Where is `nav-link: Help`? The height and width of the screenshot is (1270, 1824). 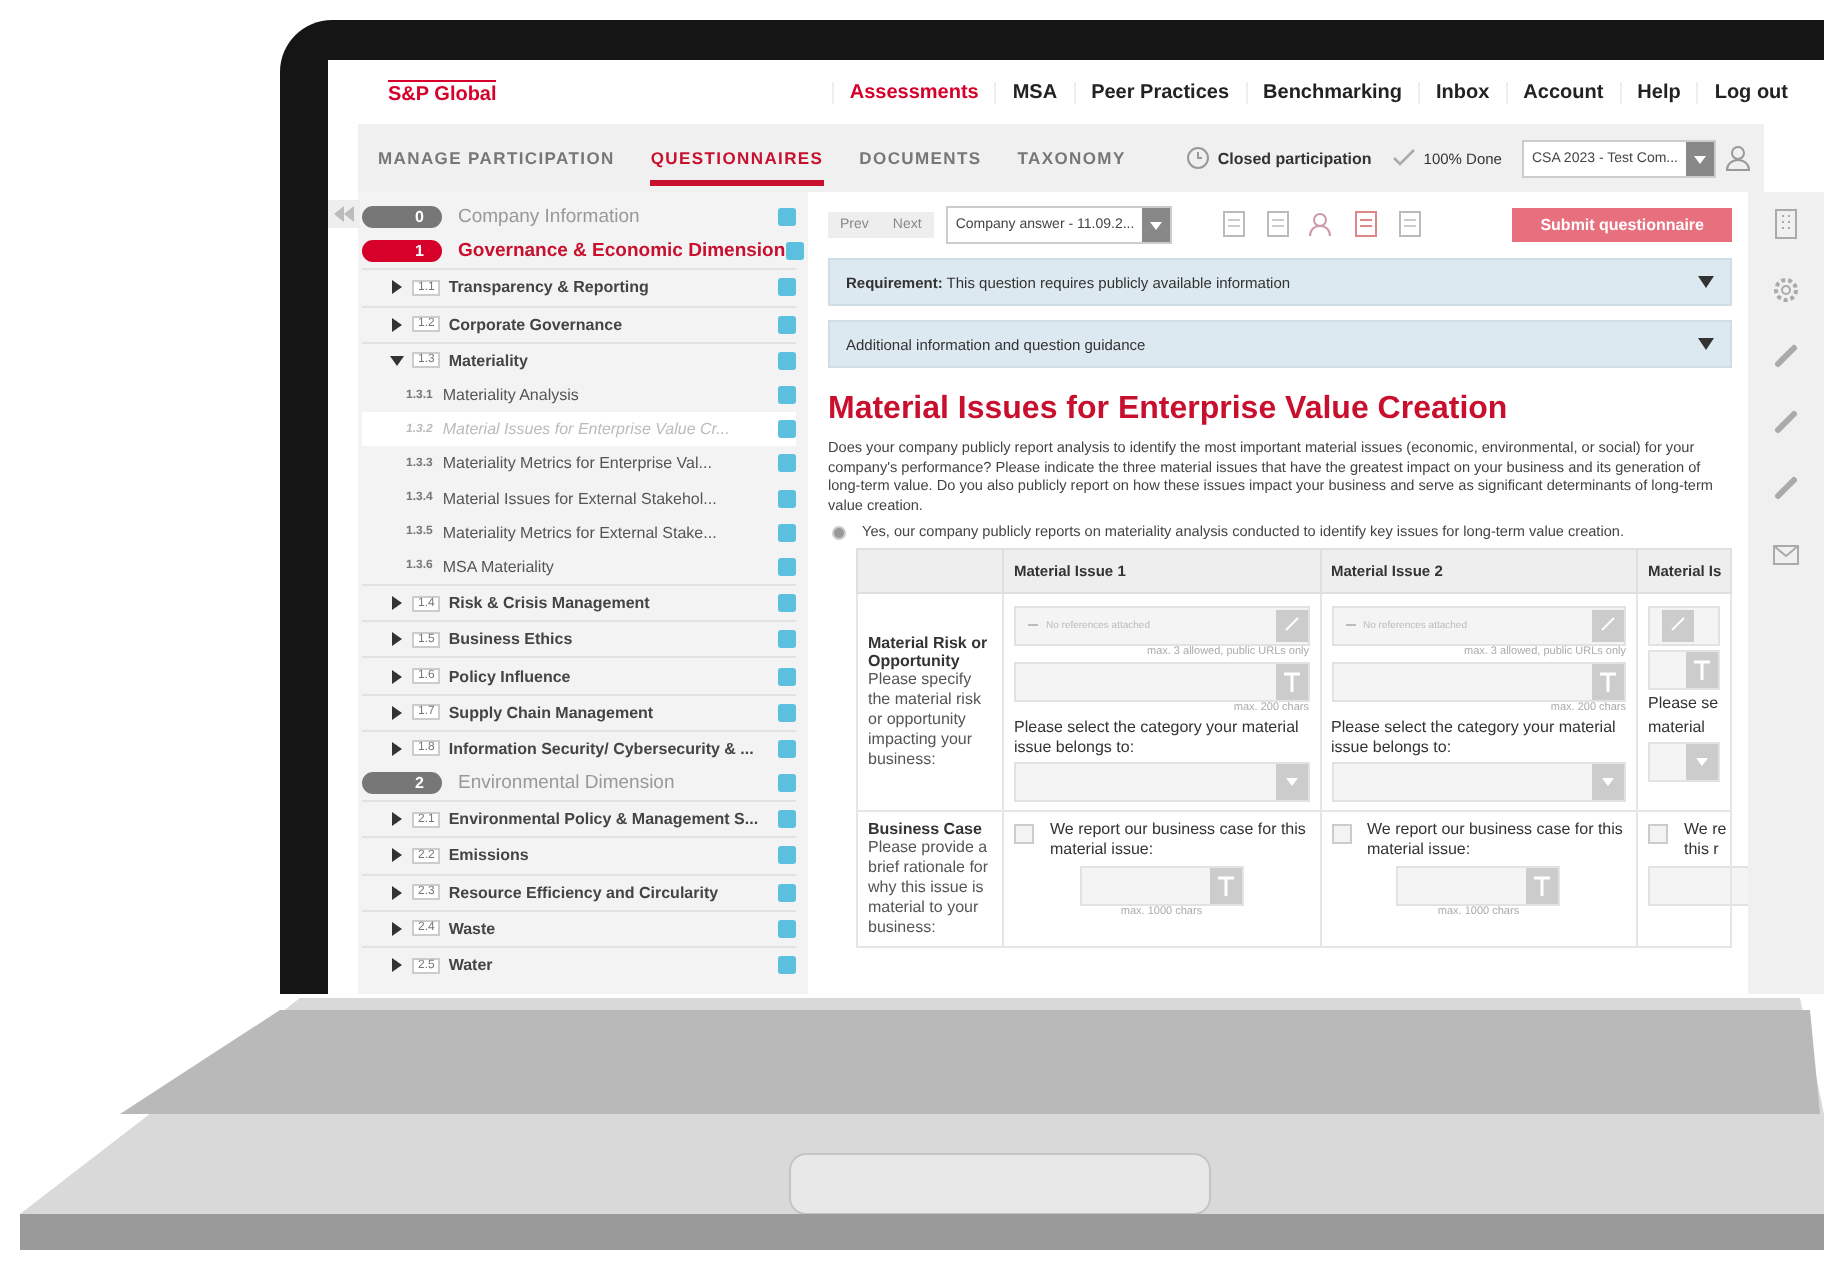 nav-link: Help is located at coordinates (1658, 92).